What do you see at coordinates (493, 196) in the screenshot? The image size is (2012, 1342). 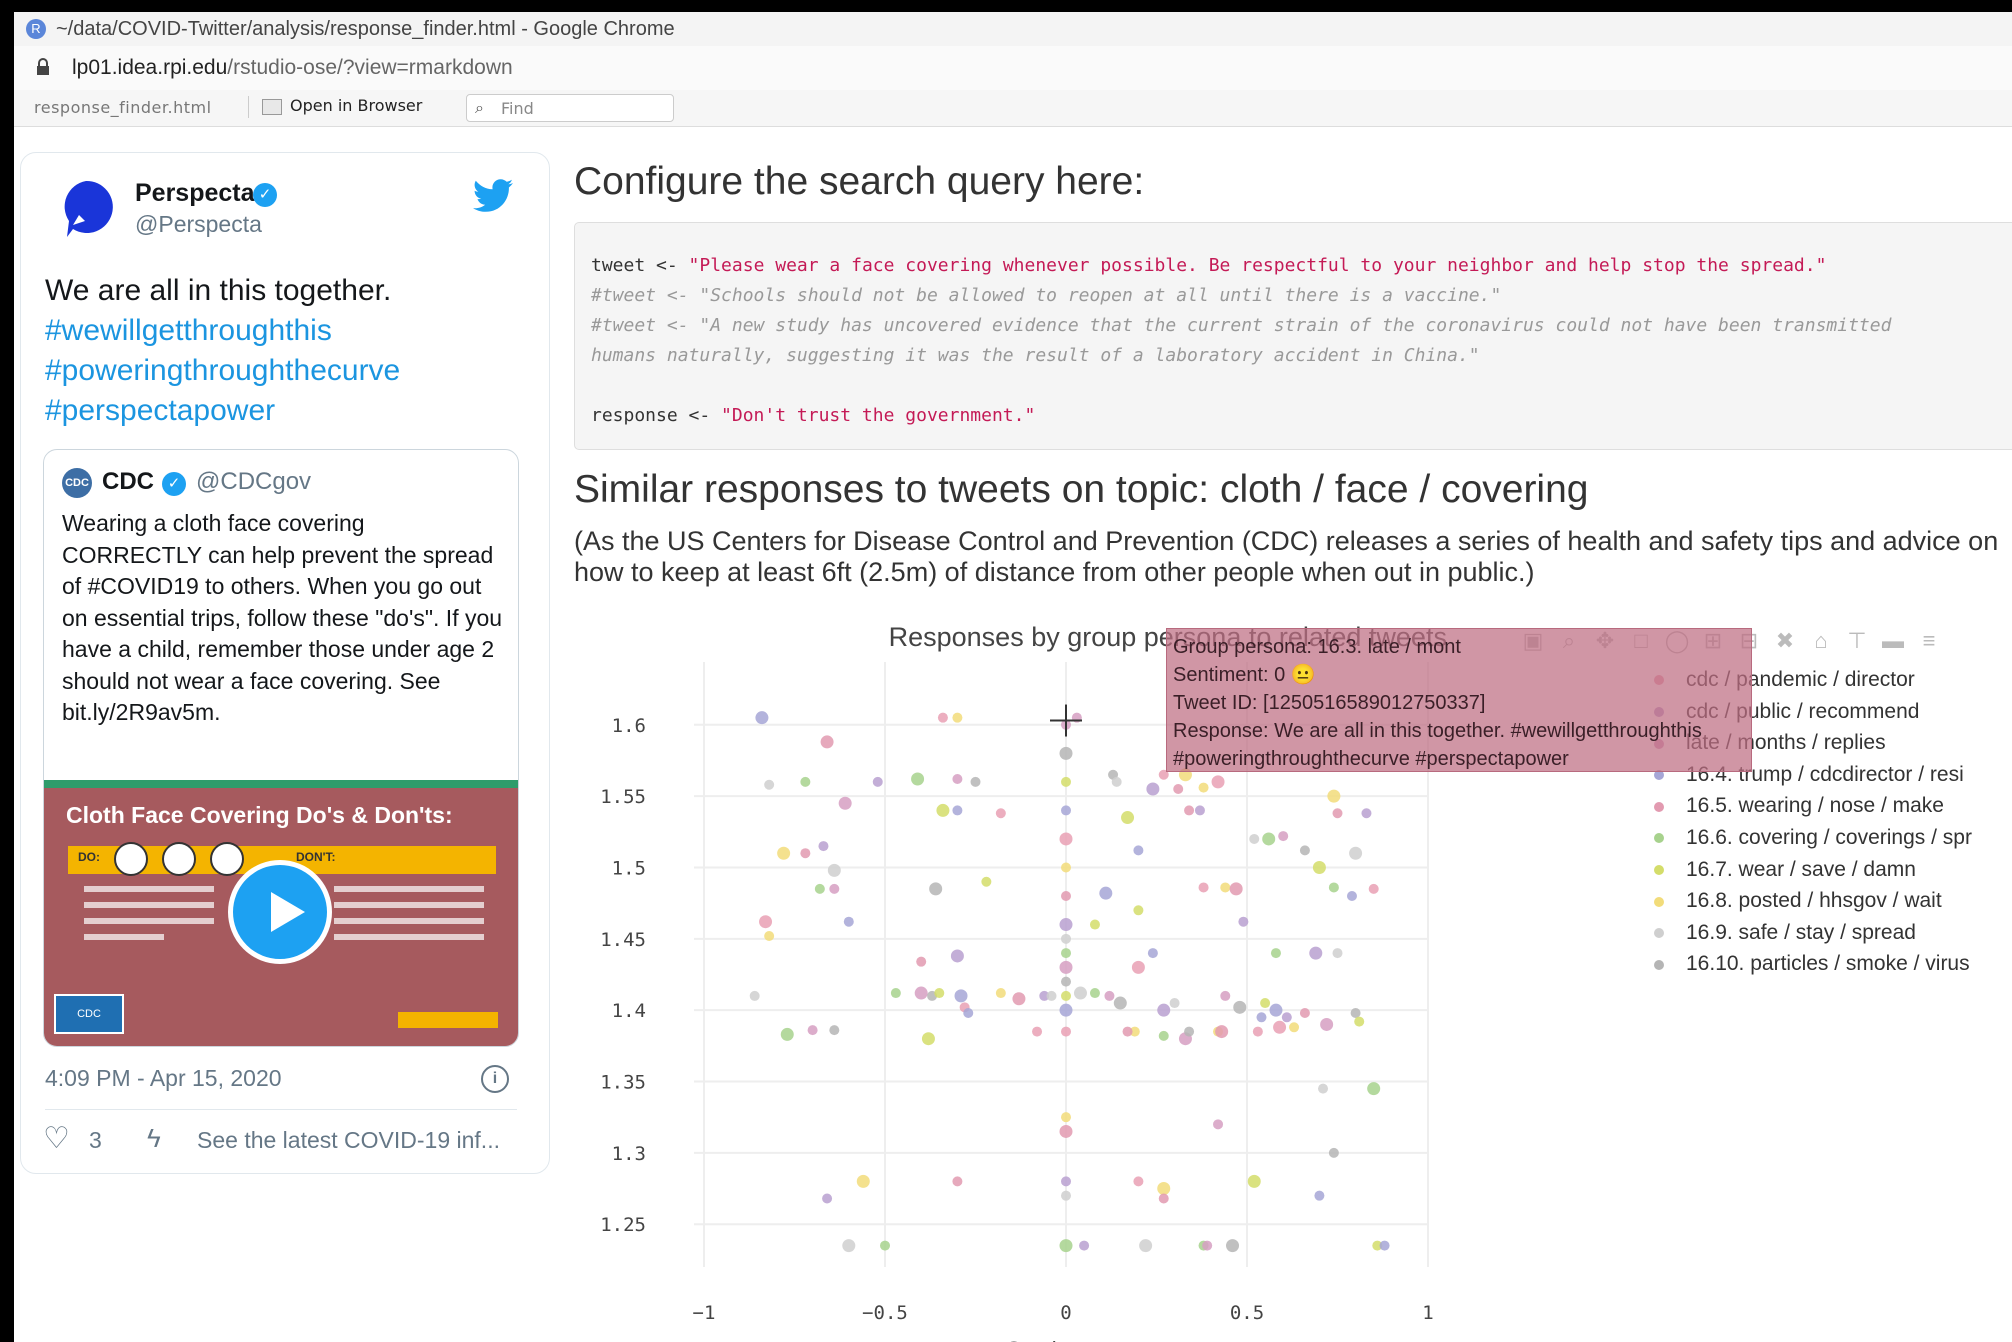 I see `twitter-bird-icon` at bounding box center [493, 196].